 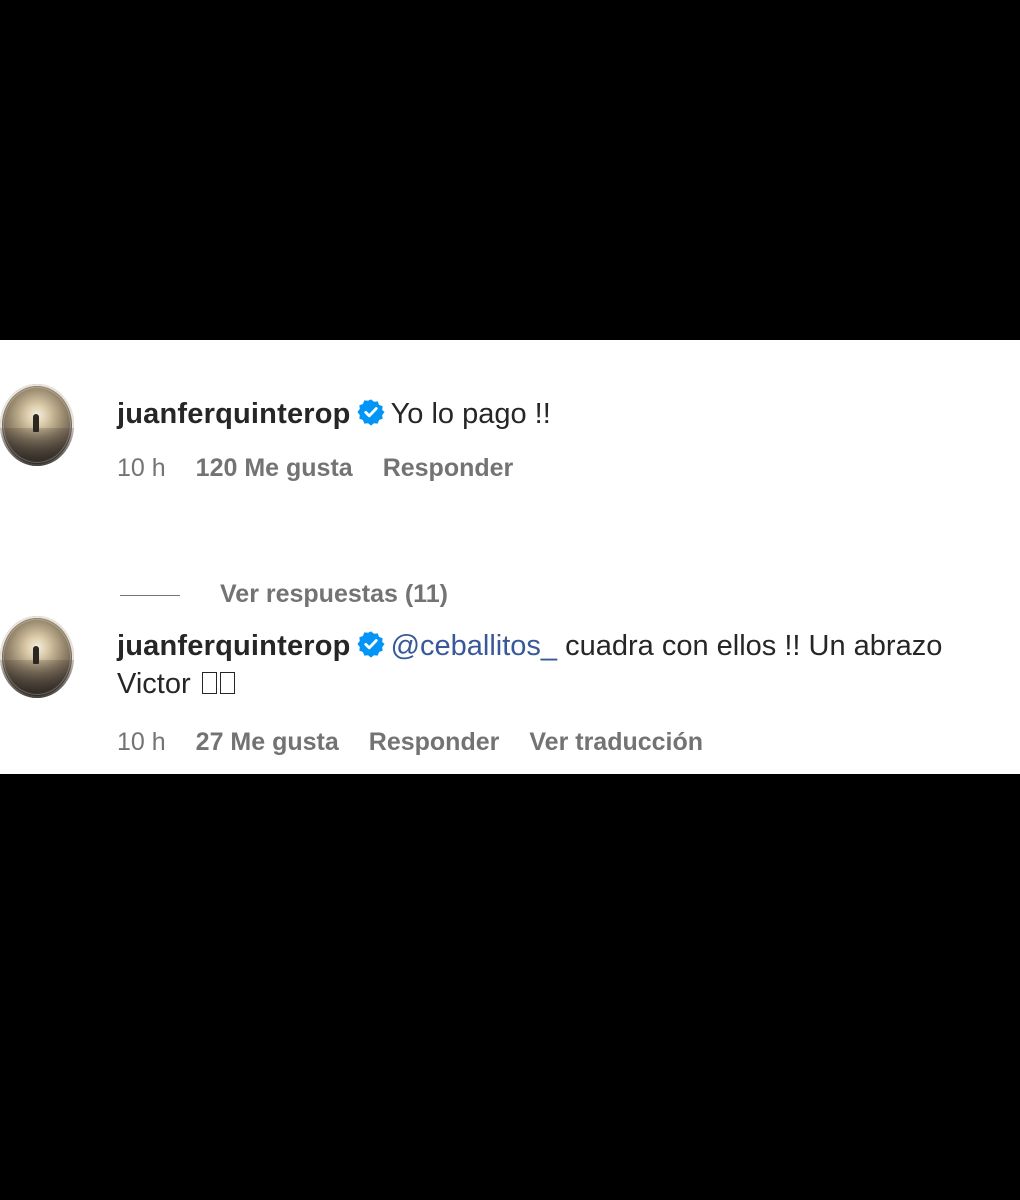 What do you see at coordinates (267, 742) in the screenshot?
I see `comment-likes: 27 Me gusta` at bounding box center [267, 742].